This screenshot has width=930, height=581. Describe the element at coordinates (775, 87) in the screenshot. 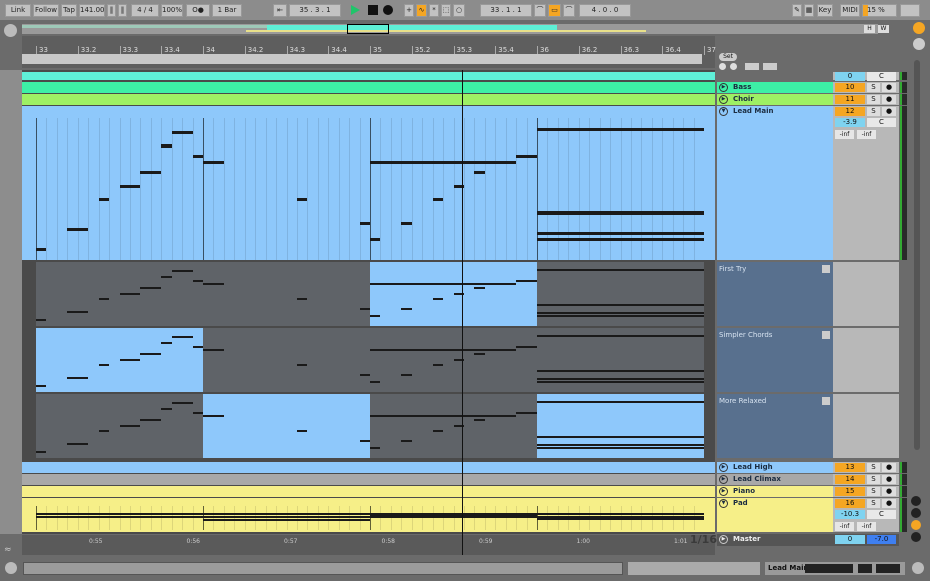

I see `track-header: ▶ Bass` at that location.